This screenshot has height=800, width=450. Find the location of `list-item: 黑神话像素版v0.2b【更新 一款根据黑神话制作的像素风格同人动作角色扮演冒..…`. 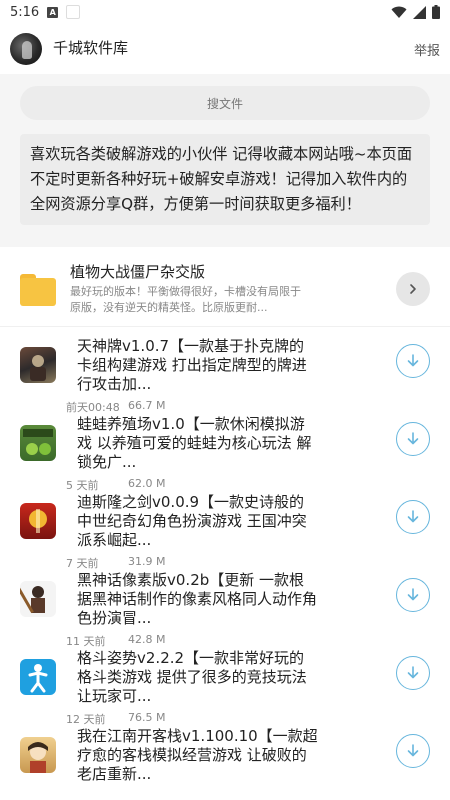

list-item: 黑神话像素版v0.2b【更新 一款根据黑神话制作的像素风格同人动作角色扮演冒..… is located at coordinates (225, 604).